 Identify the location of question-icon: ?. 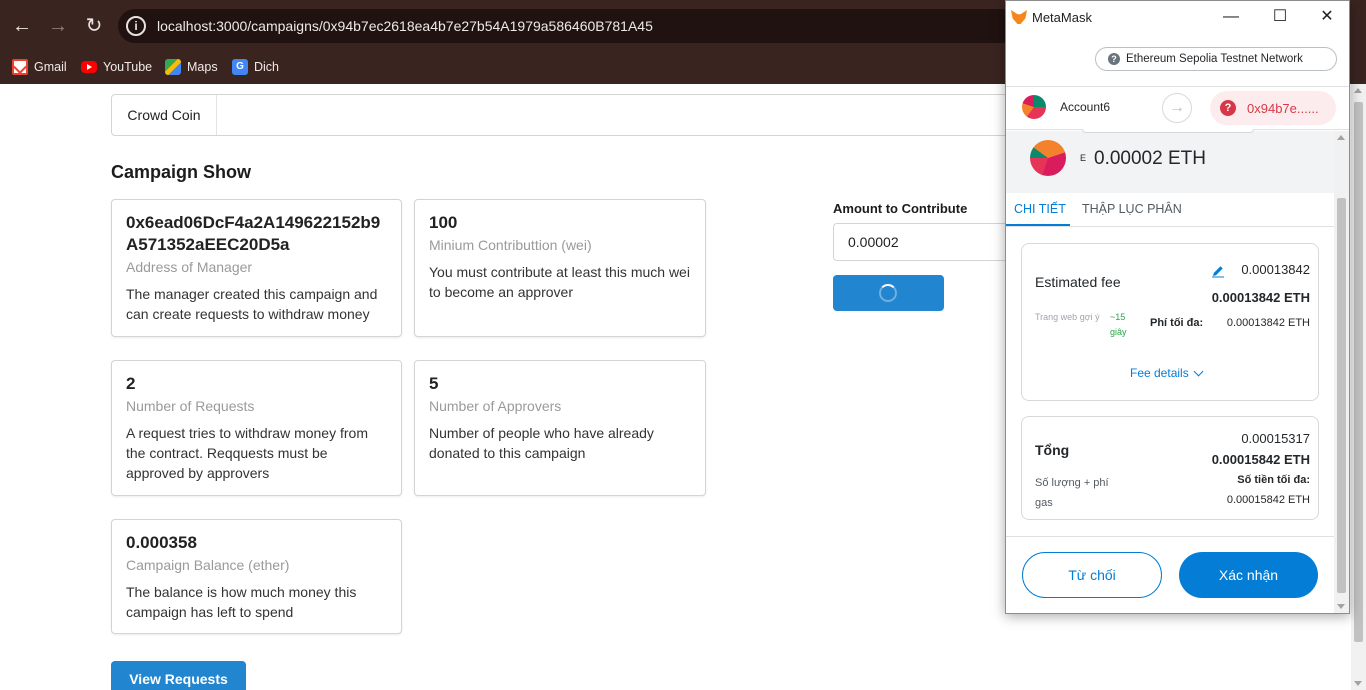
(1228, 108).